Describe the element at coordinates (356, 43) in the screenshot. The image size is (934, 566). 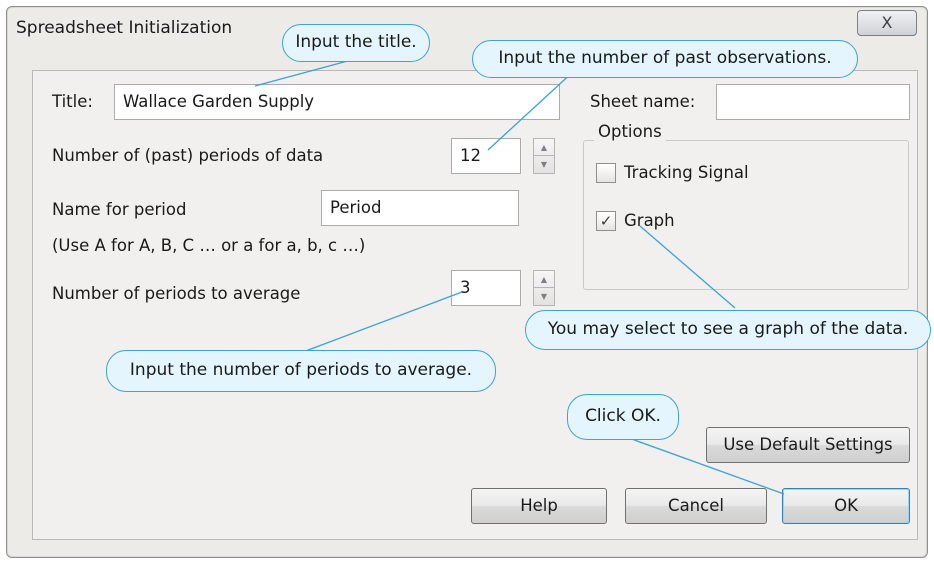
I see `callout-input-title: Input the title.` at that location.